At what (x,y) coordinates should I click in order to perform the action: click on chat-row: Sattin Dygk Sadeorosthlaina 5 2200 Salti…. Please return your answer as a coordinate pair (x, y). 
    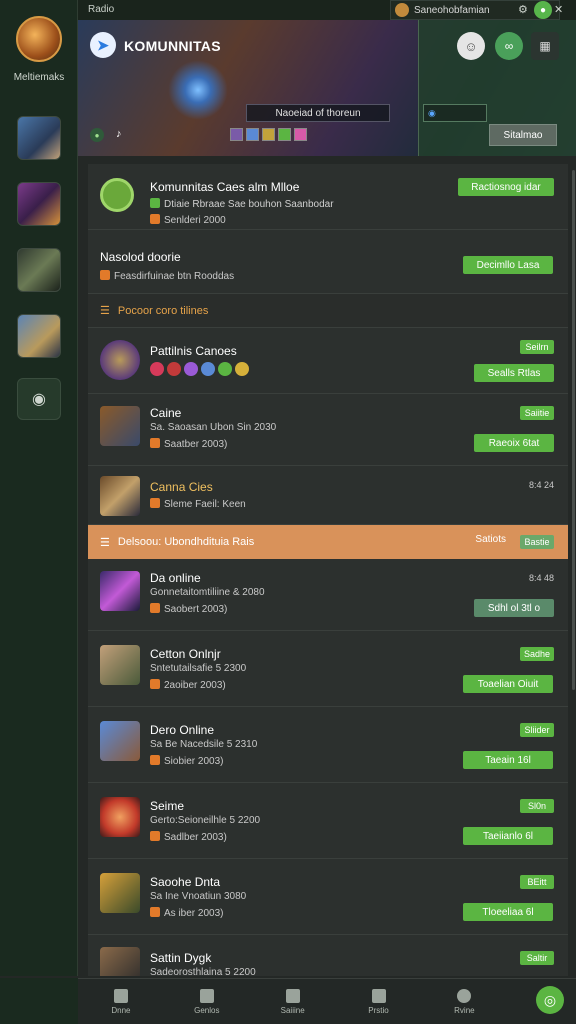
    Looking at the image, I should click on (328, 955).